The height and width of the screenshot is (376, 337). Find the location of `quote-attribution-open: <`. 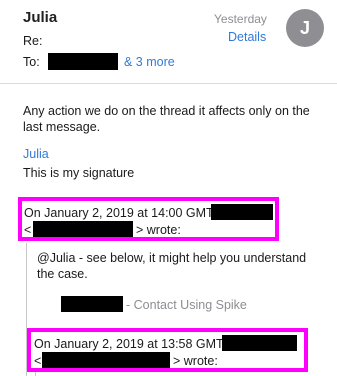

quote-attribution-open: < is located at coordinates (28, 230).